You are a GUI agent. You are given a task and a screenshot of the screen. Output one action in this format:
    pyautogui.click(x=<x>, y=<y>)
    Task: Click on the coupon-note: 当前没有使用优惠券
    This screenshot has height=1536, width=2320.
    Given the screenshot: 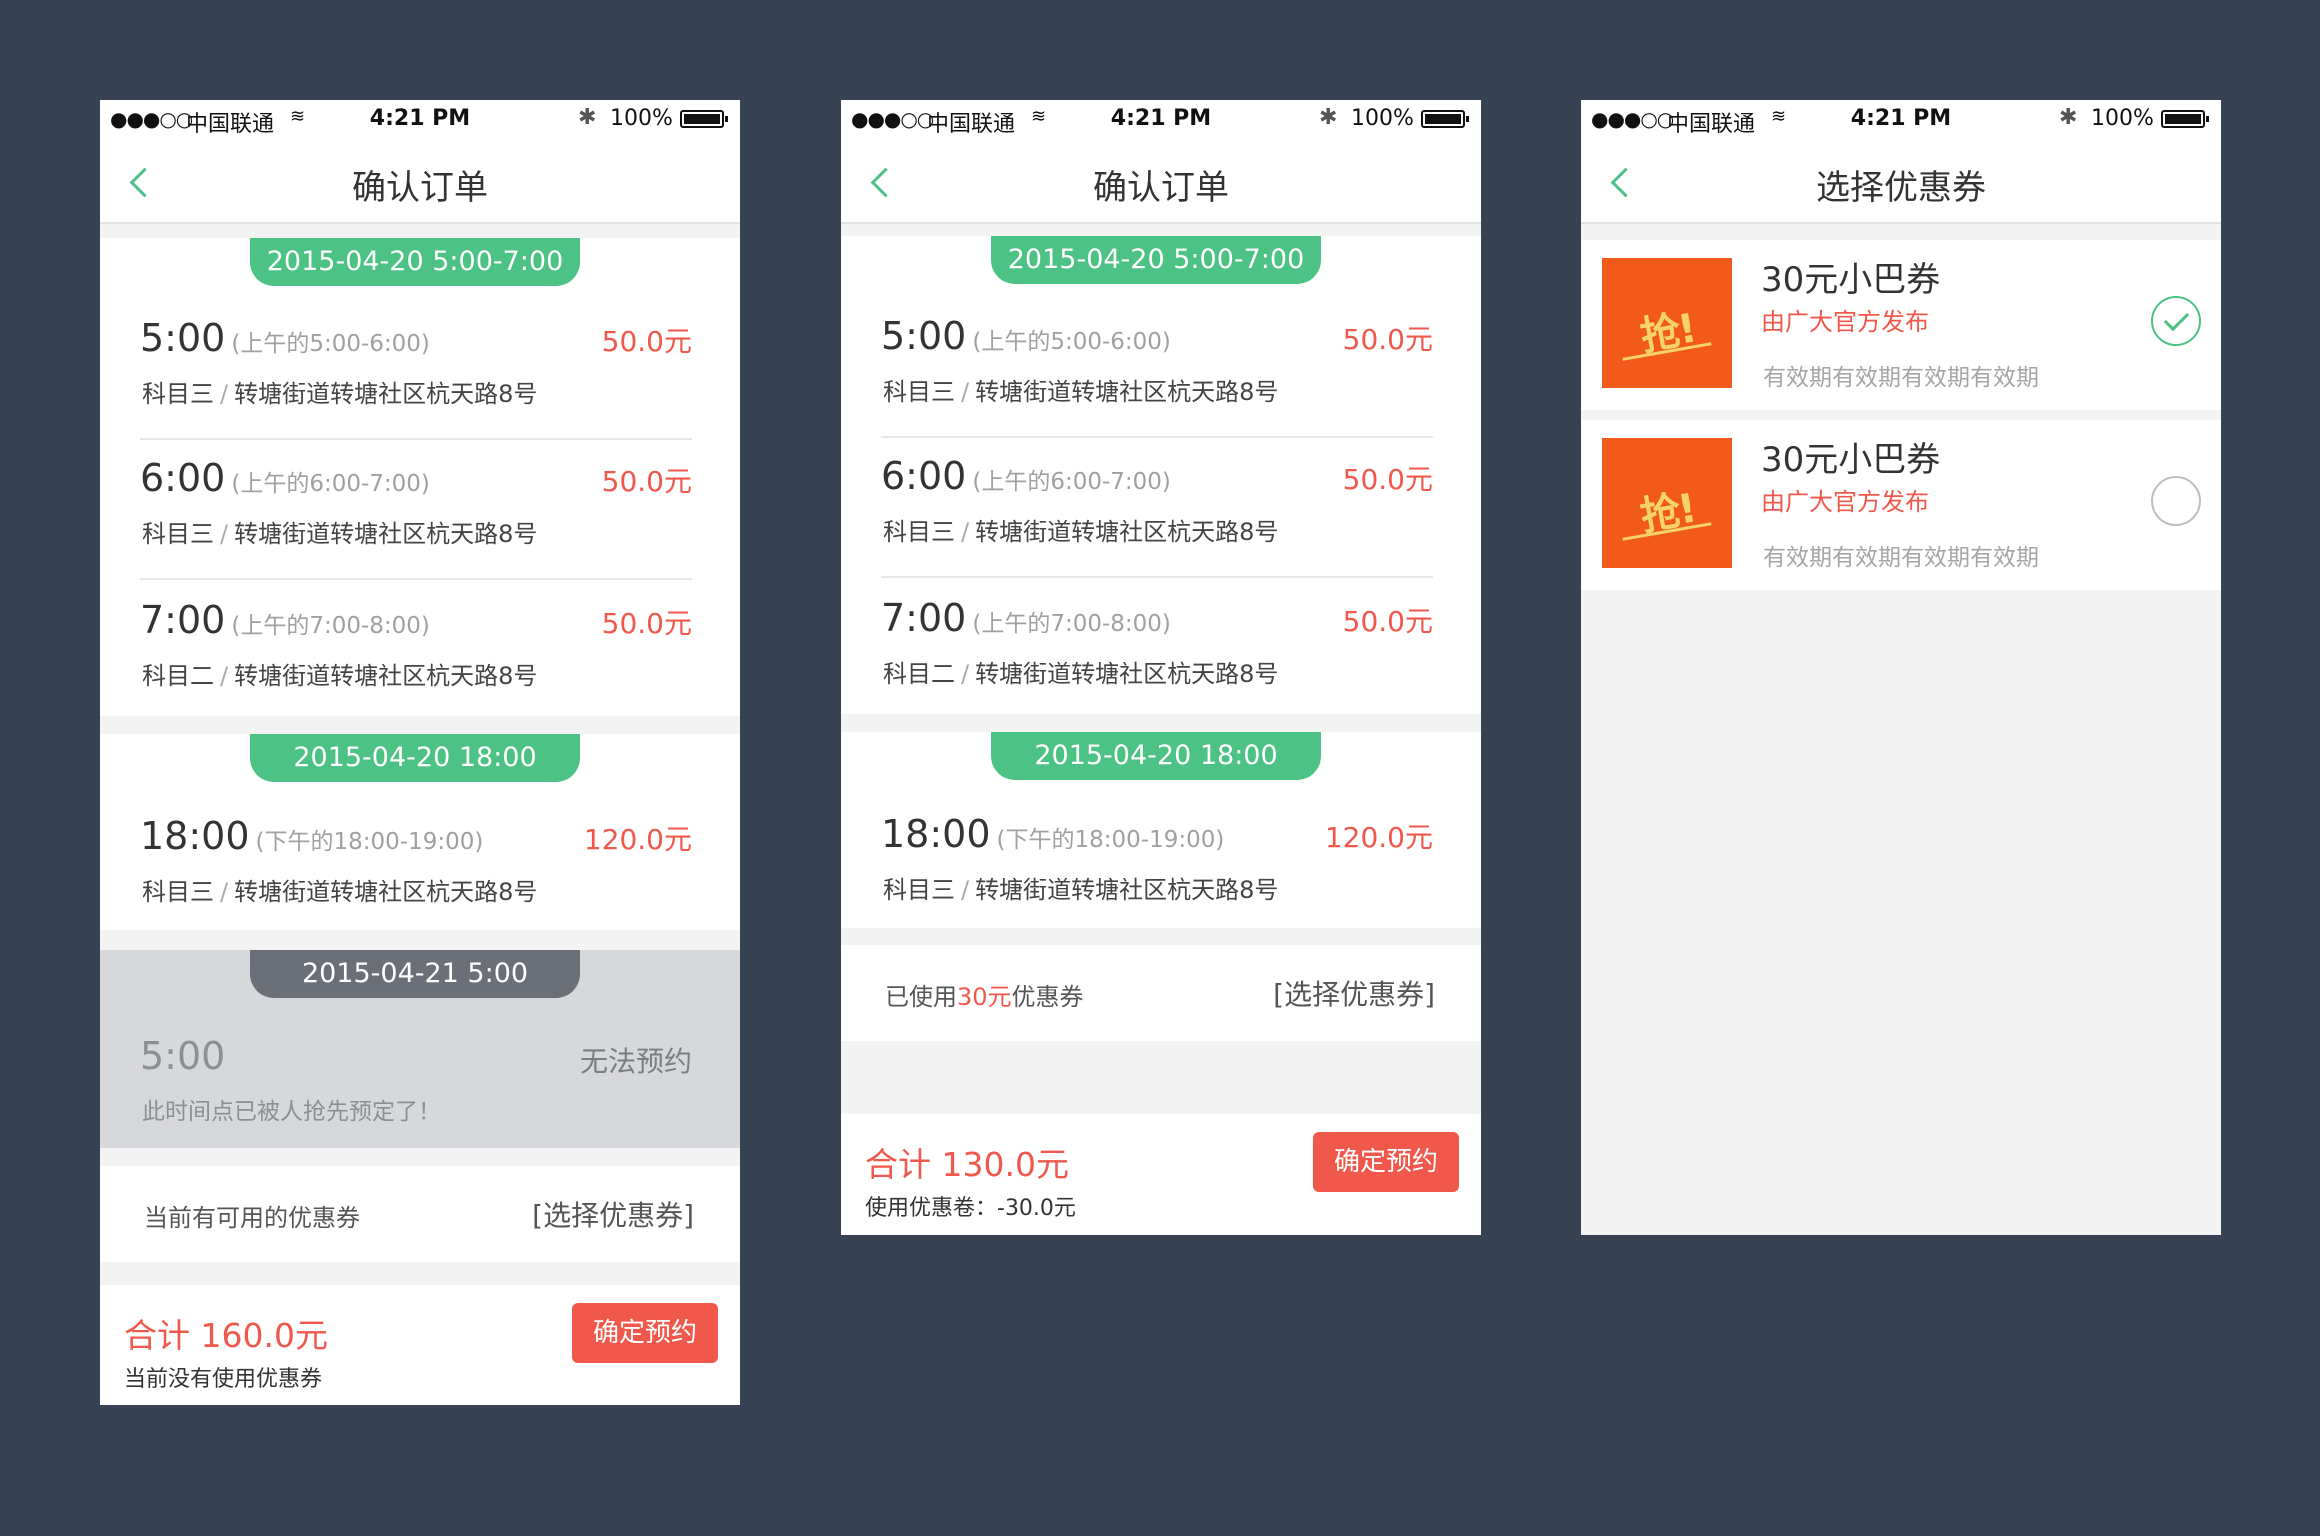 What is the action you would take?
    pyautogui.click(x=223, y=1379)
    